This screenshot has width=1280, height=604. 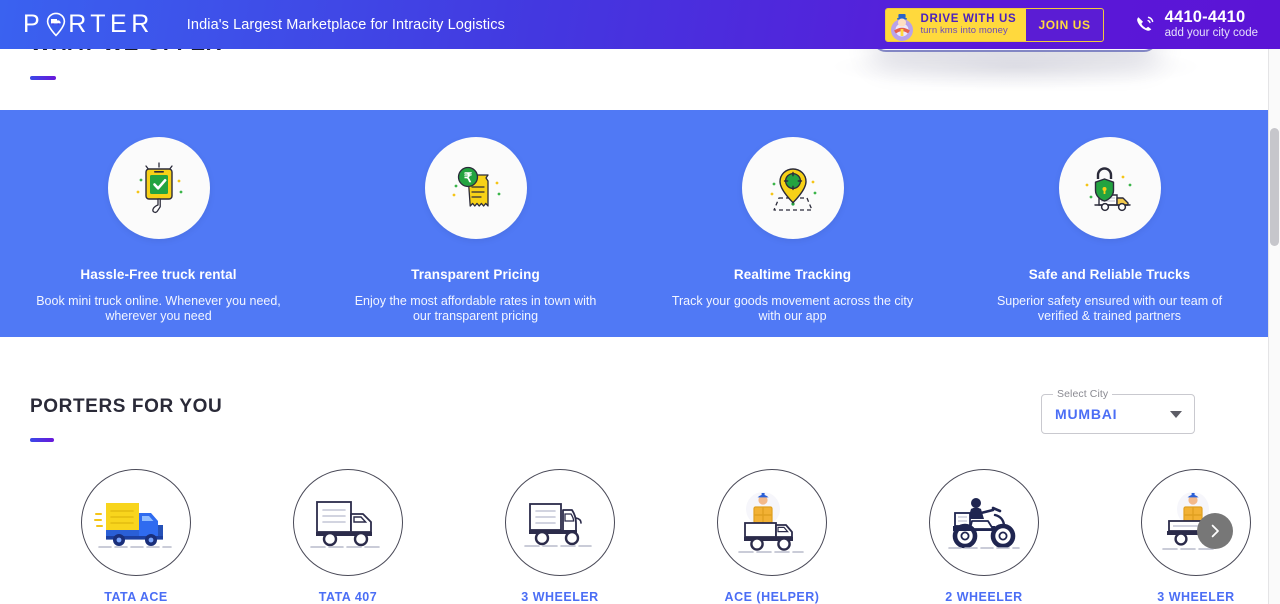 What do you see at coordinates (158, 274) in the screenshot?
I see `offer-title: Hassle-Free truck rental` at bounding box center [158, 274].